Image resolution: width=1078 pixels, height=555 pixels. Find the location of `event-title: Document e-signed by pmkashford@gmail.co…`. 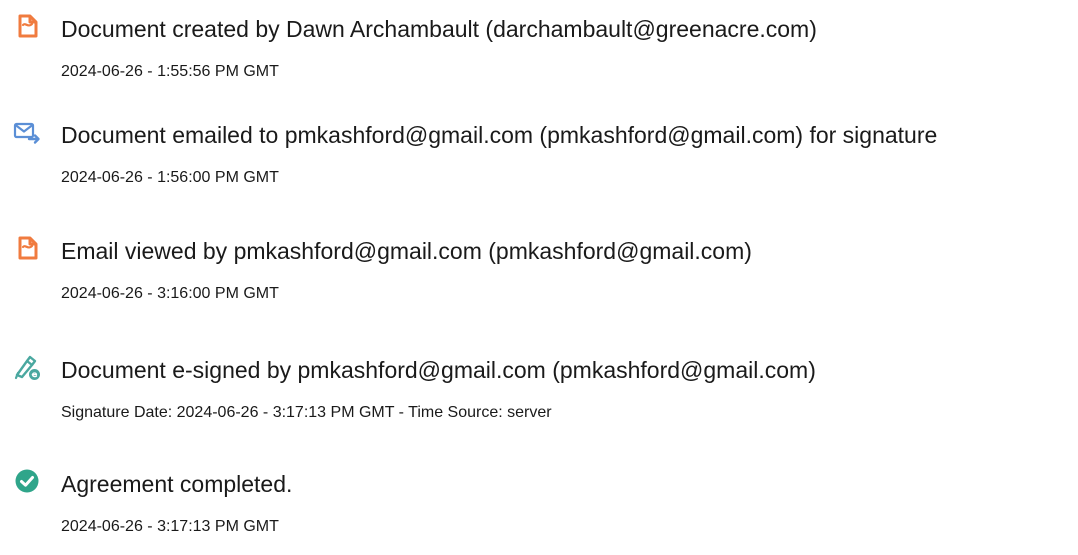

event-title: Document e-signed by pmkashford@gmail.co… is located at coordinates (438, 370).